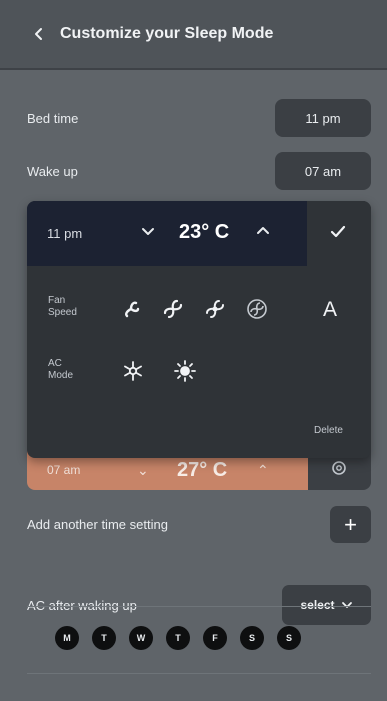  What do you see at coordinates (61, 369) in the screenshot?
I see `ac-mode-label: AC Mode` at bounding box center [61, 369].